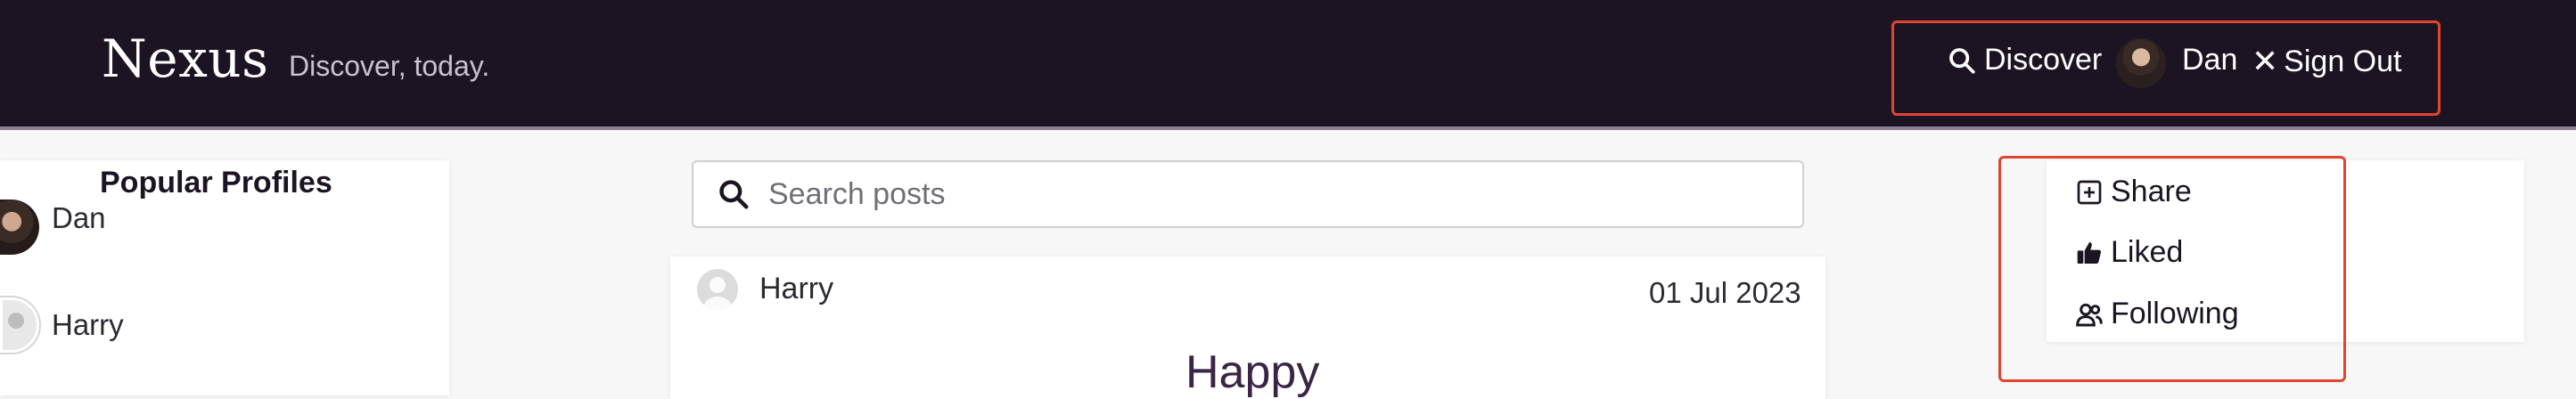 This screenshot has width=2576, height=399. What do you see at coordinates (88, 324) in the screenshot?
I see `profile-name: Harry` at bounding box center [88, 324].